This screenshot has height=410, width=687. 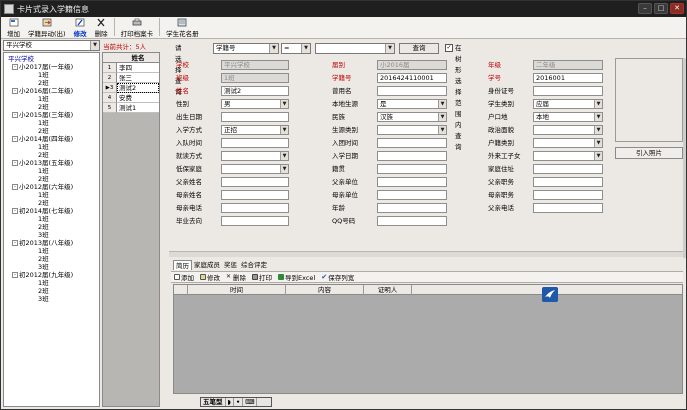 What do you see at coordinates (649, 153) in the screenshot?
I see `import-photo-button: 引入照片` at bounding box center [649, 153].